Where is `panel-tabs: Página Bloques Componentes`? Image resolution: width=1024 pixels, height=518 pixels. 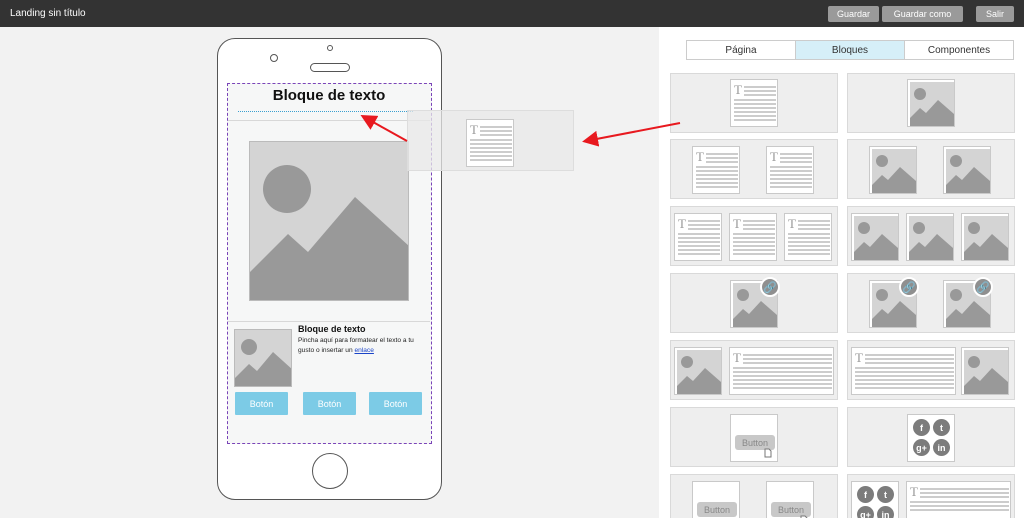
panel-tabs: Página Bloques Componentes is located at coordinates (850, 50).